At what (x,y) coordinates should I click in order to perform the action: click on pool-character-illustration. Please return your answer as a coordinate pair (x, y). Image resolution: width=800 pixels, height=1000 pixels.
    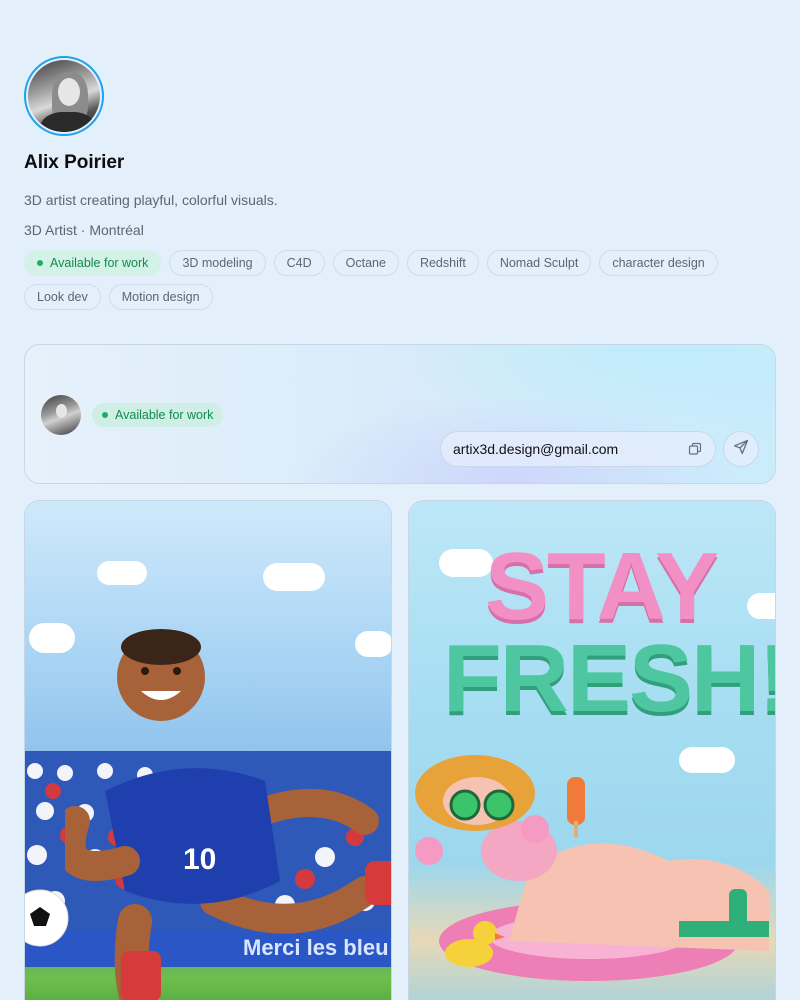
    Looking at the image, I should click on (592, 868).